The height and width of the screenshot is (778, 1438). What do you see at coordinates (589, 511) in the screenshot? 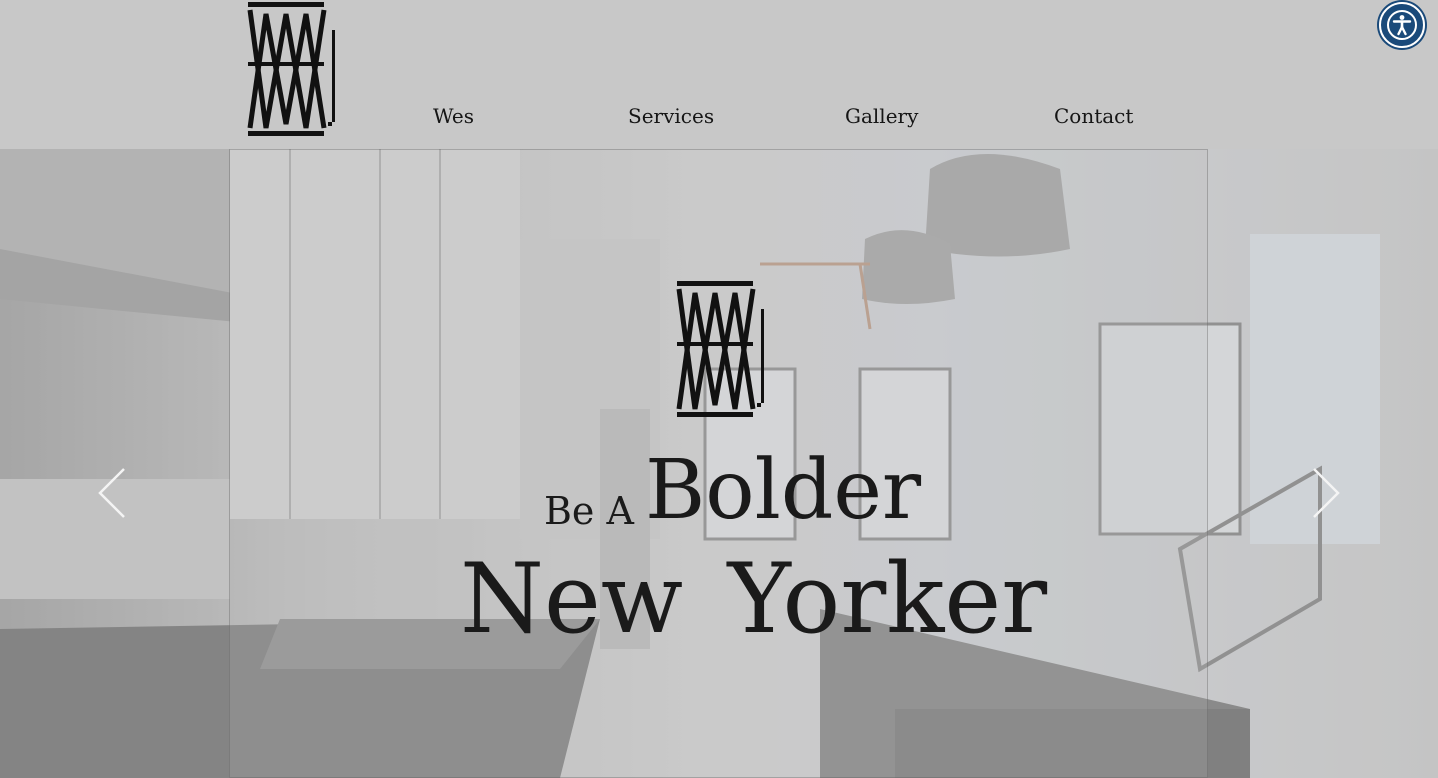
I see `hero-tagline-small: Be A` at bounding box center [589, 511].